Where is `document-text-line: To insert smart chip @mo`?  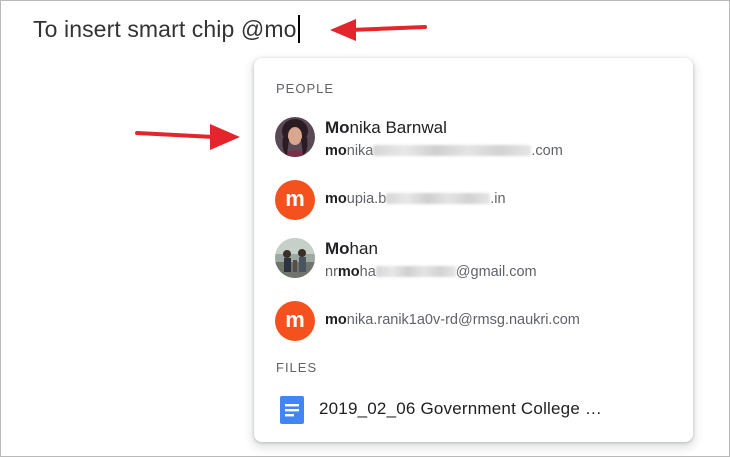 document-text-line: To insert smart chip @mo is located at coordinates (166, 29).